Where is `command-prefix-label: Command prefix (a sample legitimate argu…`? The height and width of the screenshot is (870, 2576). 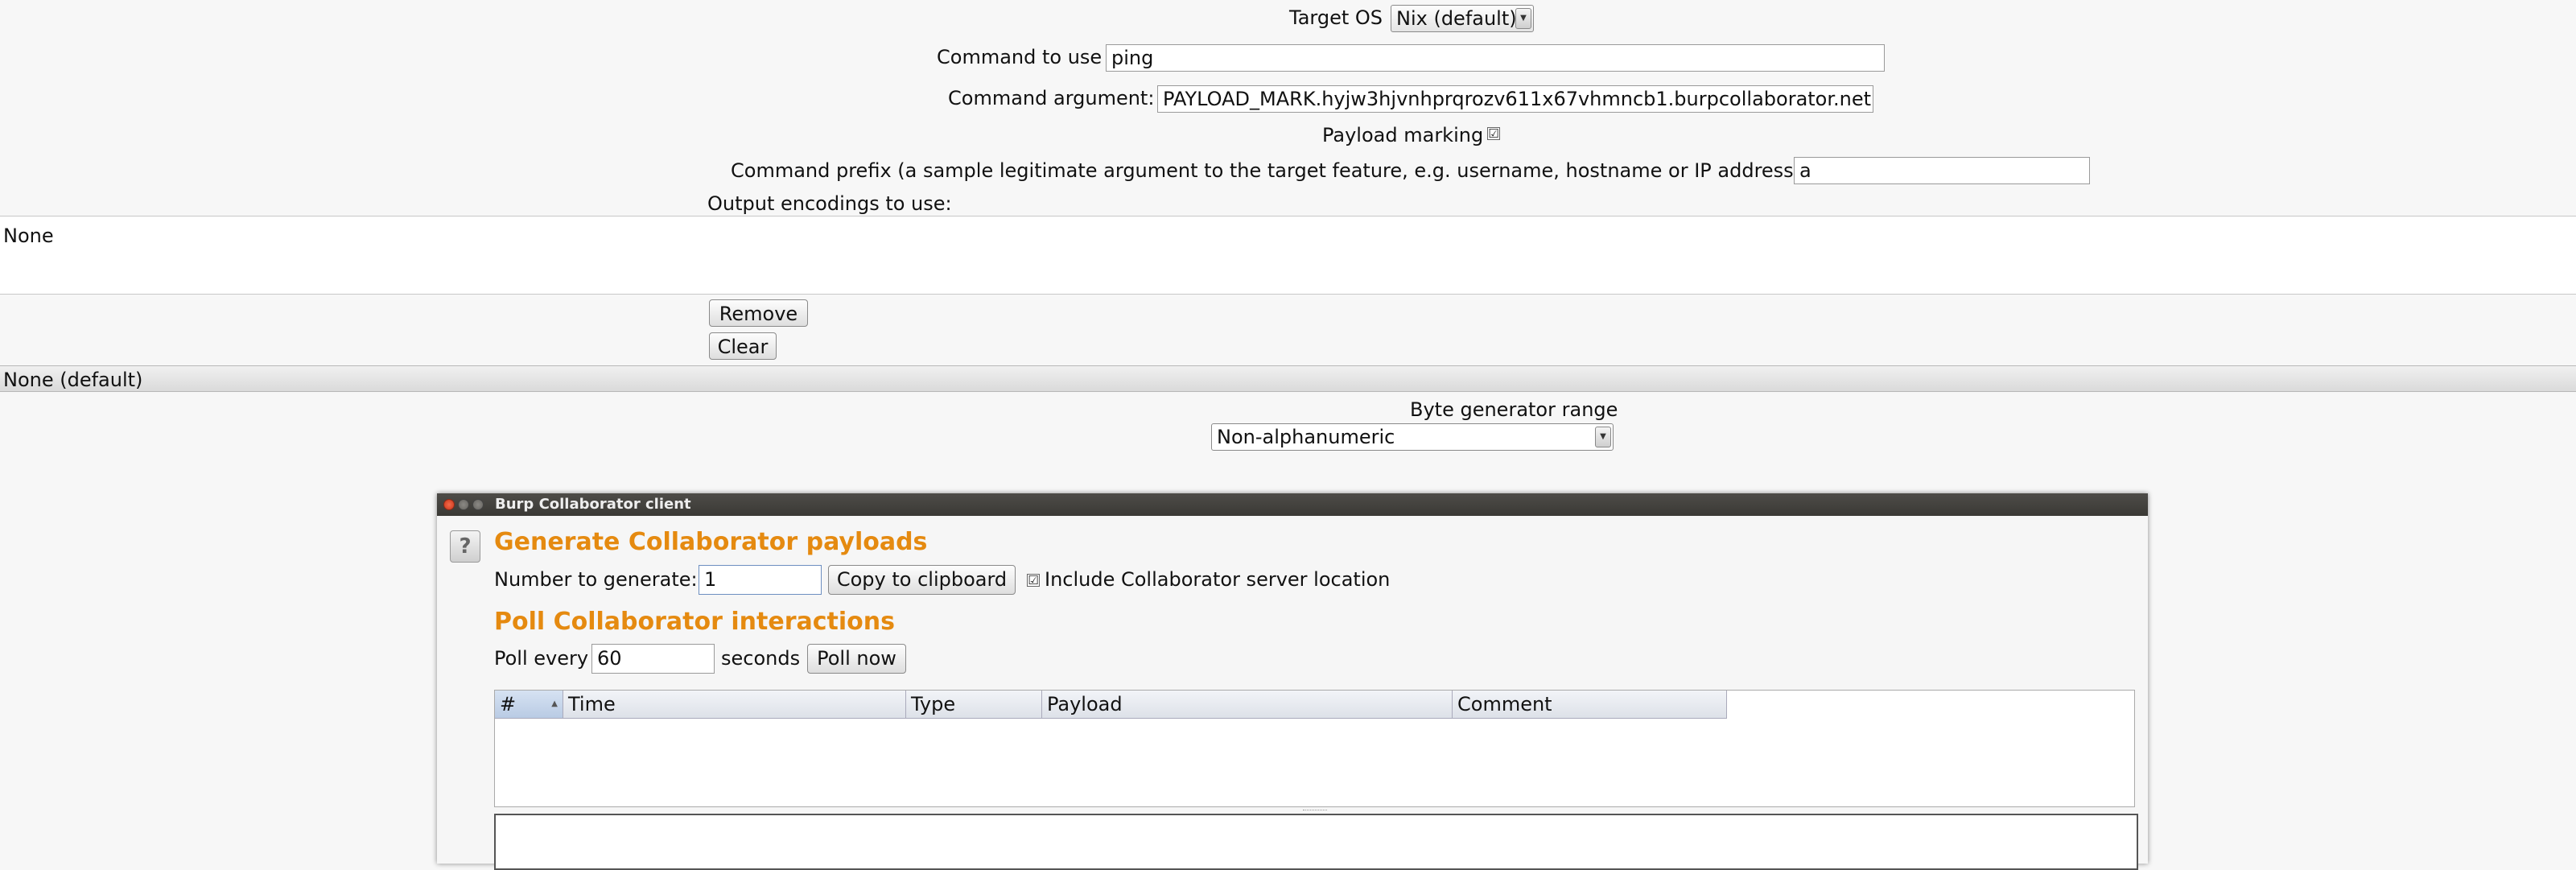
command-prefix-label: Command prefix (a sample legitimate argu… is located at coordinates (1266, 170).